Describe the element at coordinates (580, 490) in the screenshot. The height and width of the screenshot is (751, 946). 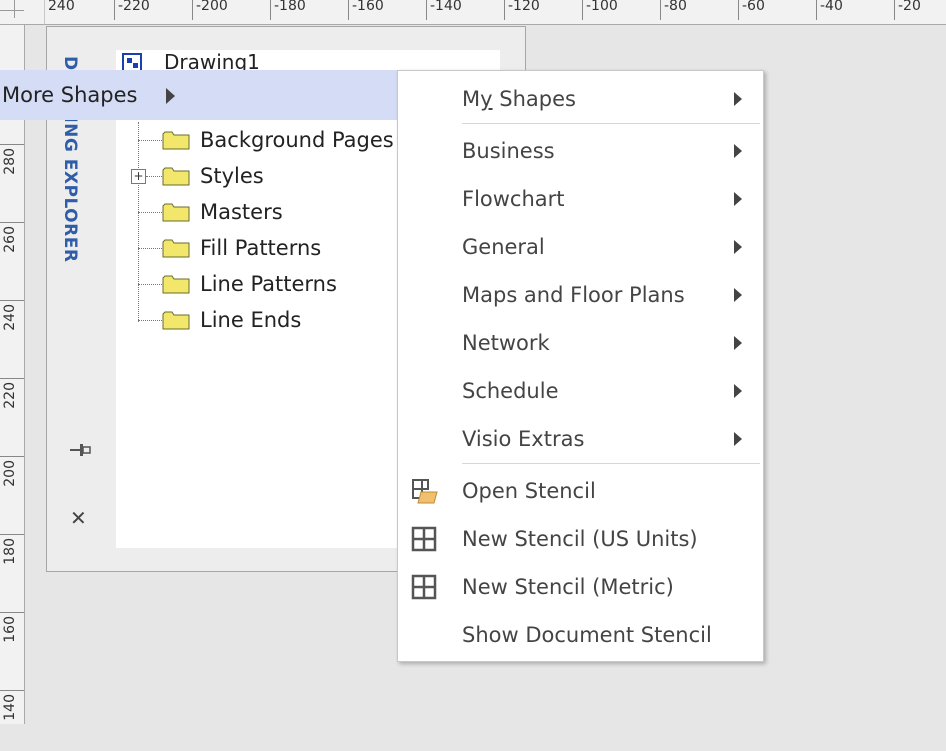
I see `menu-item-open-stencil: Open Stencil` at that location.